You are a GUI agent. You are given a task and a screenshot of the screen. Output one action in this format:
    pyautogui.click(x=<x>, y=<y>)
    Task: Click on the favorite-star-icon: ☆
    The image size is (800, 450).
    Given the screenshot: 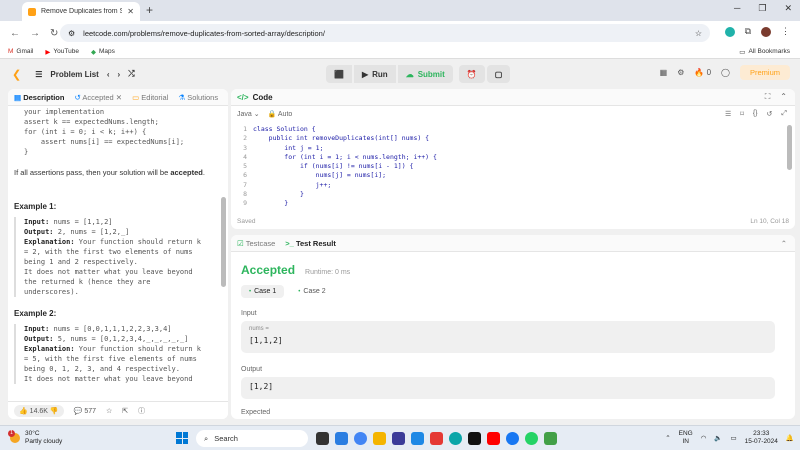 What is the action you would take?
    pyautogui.click(x=109, y=411)
    